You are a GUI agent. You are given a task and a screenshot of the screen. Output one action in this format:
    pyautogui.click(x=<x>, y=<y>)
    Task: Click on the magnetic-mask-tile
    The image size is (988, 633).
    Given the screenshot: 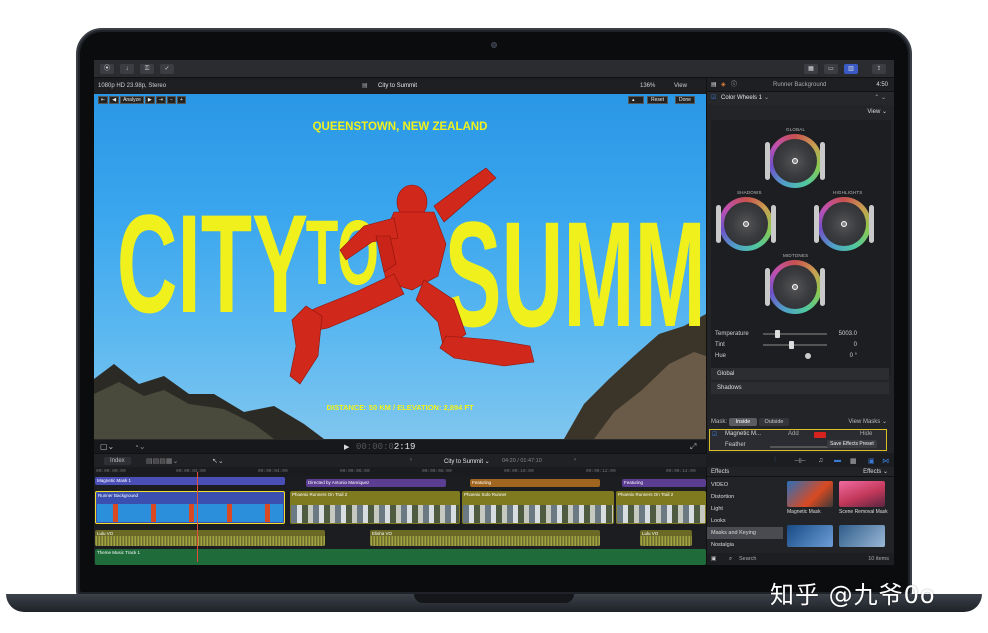 What is the action you would take?
    pyautogui.click(x=810, y=494)
    